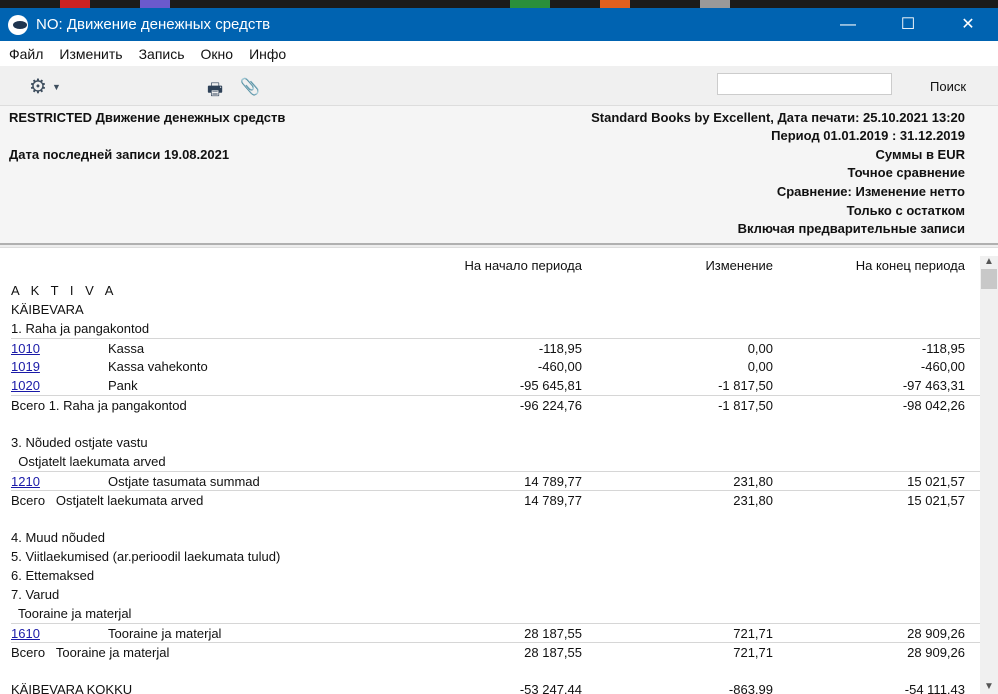 Image resolution: width=998 pixels, height=694 pixels. What do you see at coordinates (908, 24) in the screenshot?
I see `maximize-button: ☐` at bounding box center [908, 24].